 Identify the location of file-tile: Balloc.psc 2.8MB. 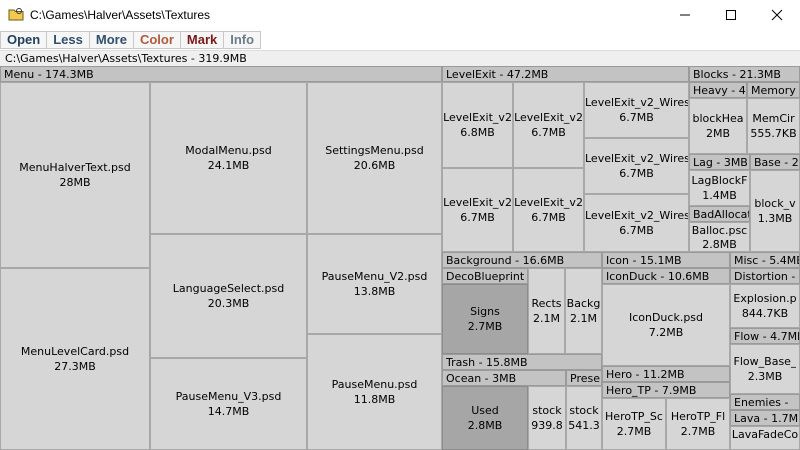
(719, 237).